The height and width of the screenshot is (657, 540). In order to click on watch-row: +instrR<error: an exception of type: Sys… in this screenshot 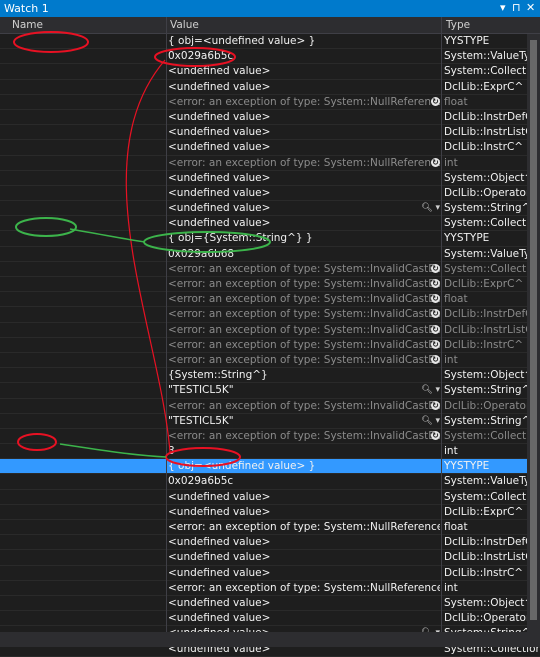, I will do `click(270, 345)`.